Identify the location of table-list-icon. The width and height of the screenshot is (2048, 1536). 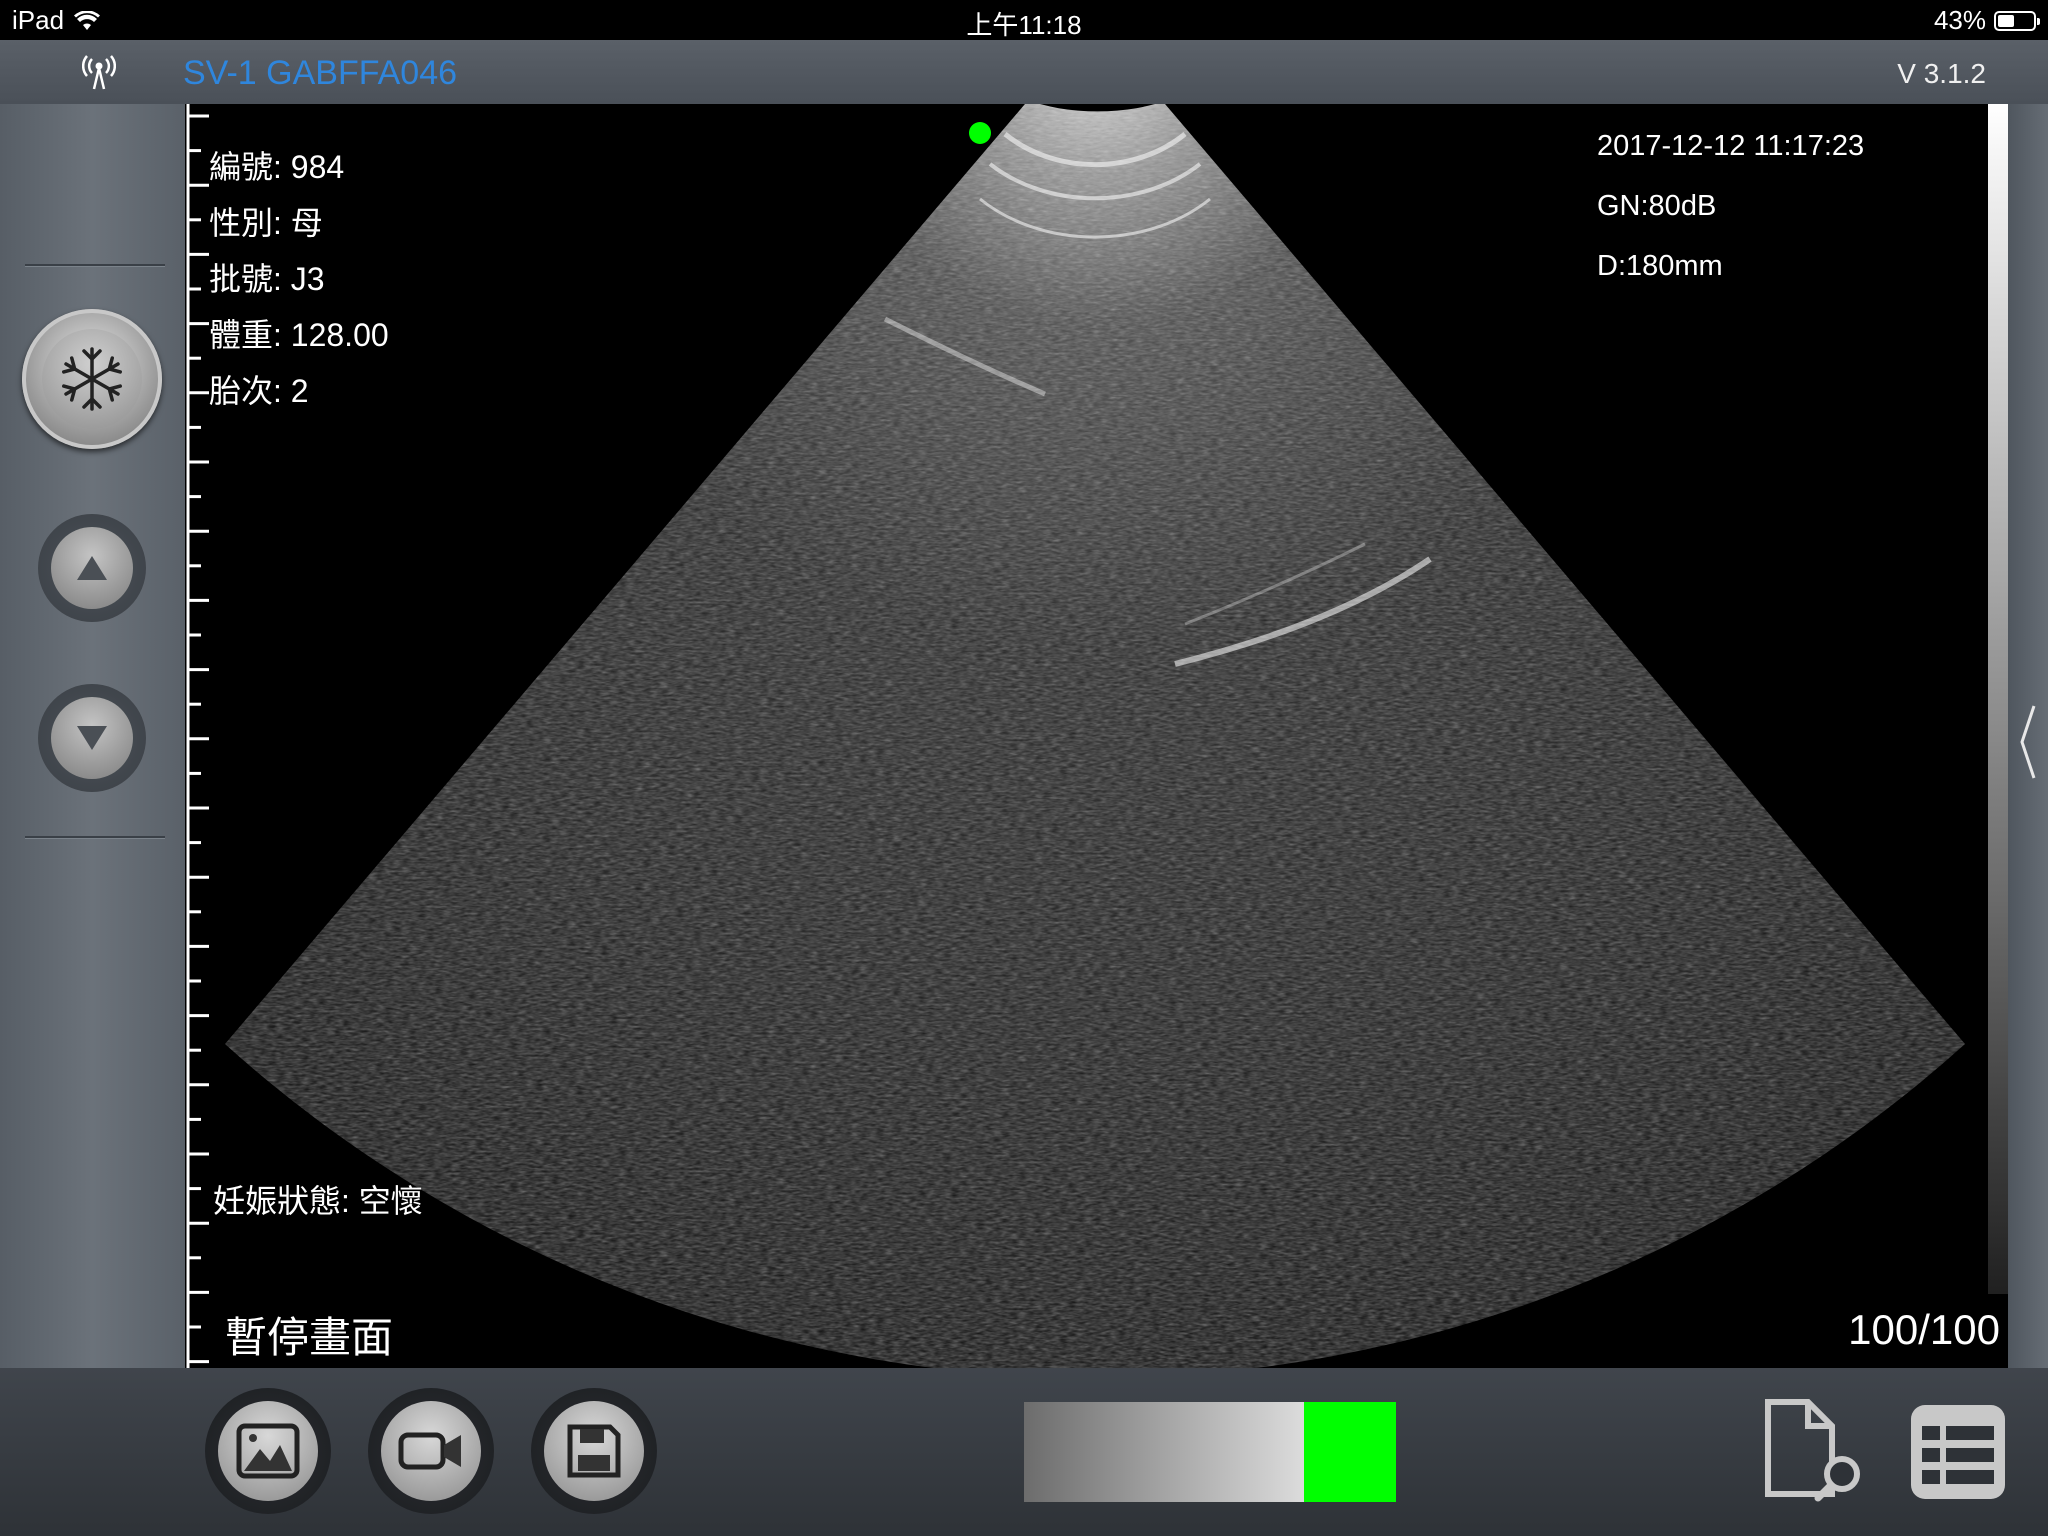
(1958, 1452).